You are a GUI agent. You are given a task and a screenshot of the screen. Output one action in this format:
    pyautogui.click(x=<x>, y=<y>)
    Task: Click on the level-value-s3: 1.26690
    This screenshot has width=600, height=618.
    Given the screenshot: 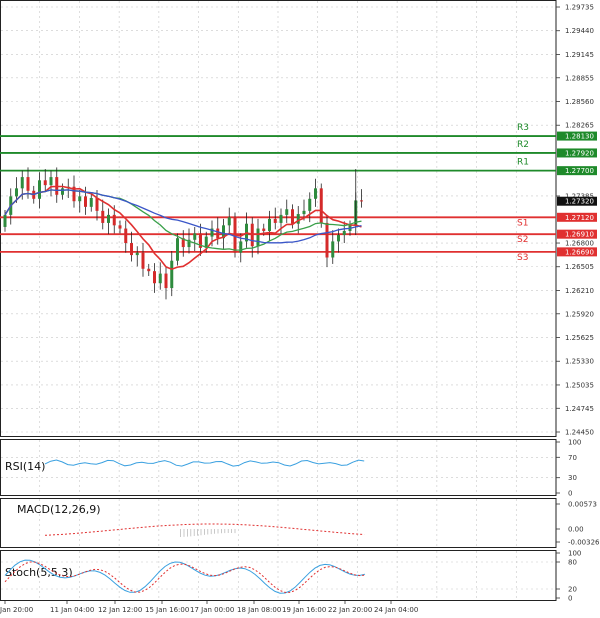 What is the action you would take?
    pyautogui.click(x=579, y=252)
    